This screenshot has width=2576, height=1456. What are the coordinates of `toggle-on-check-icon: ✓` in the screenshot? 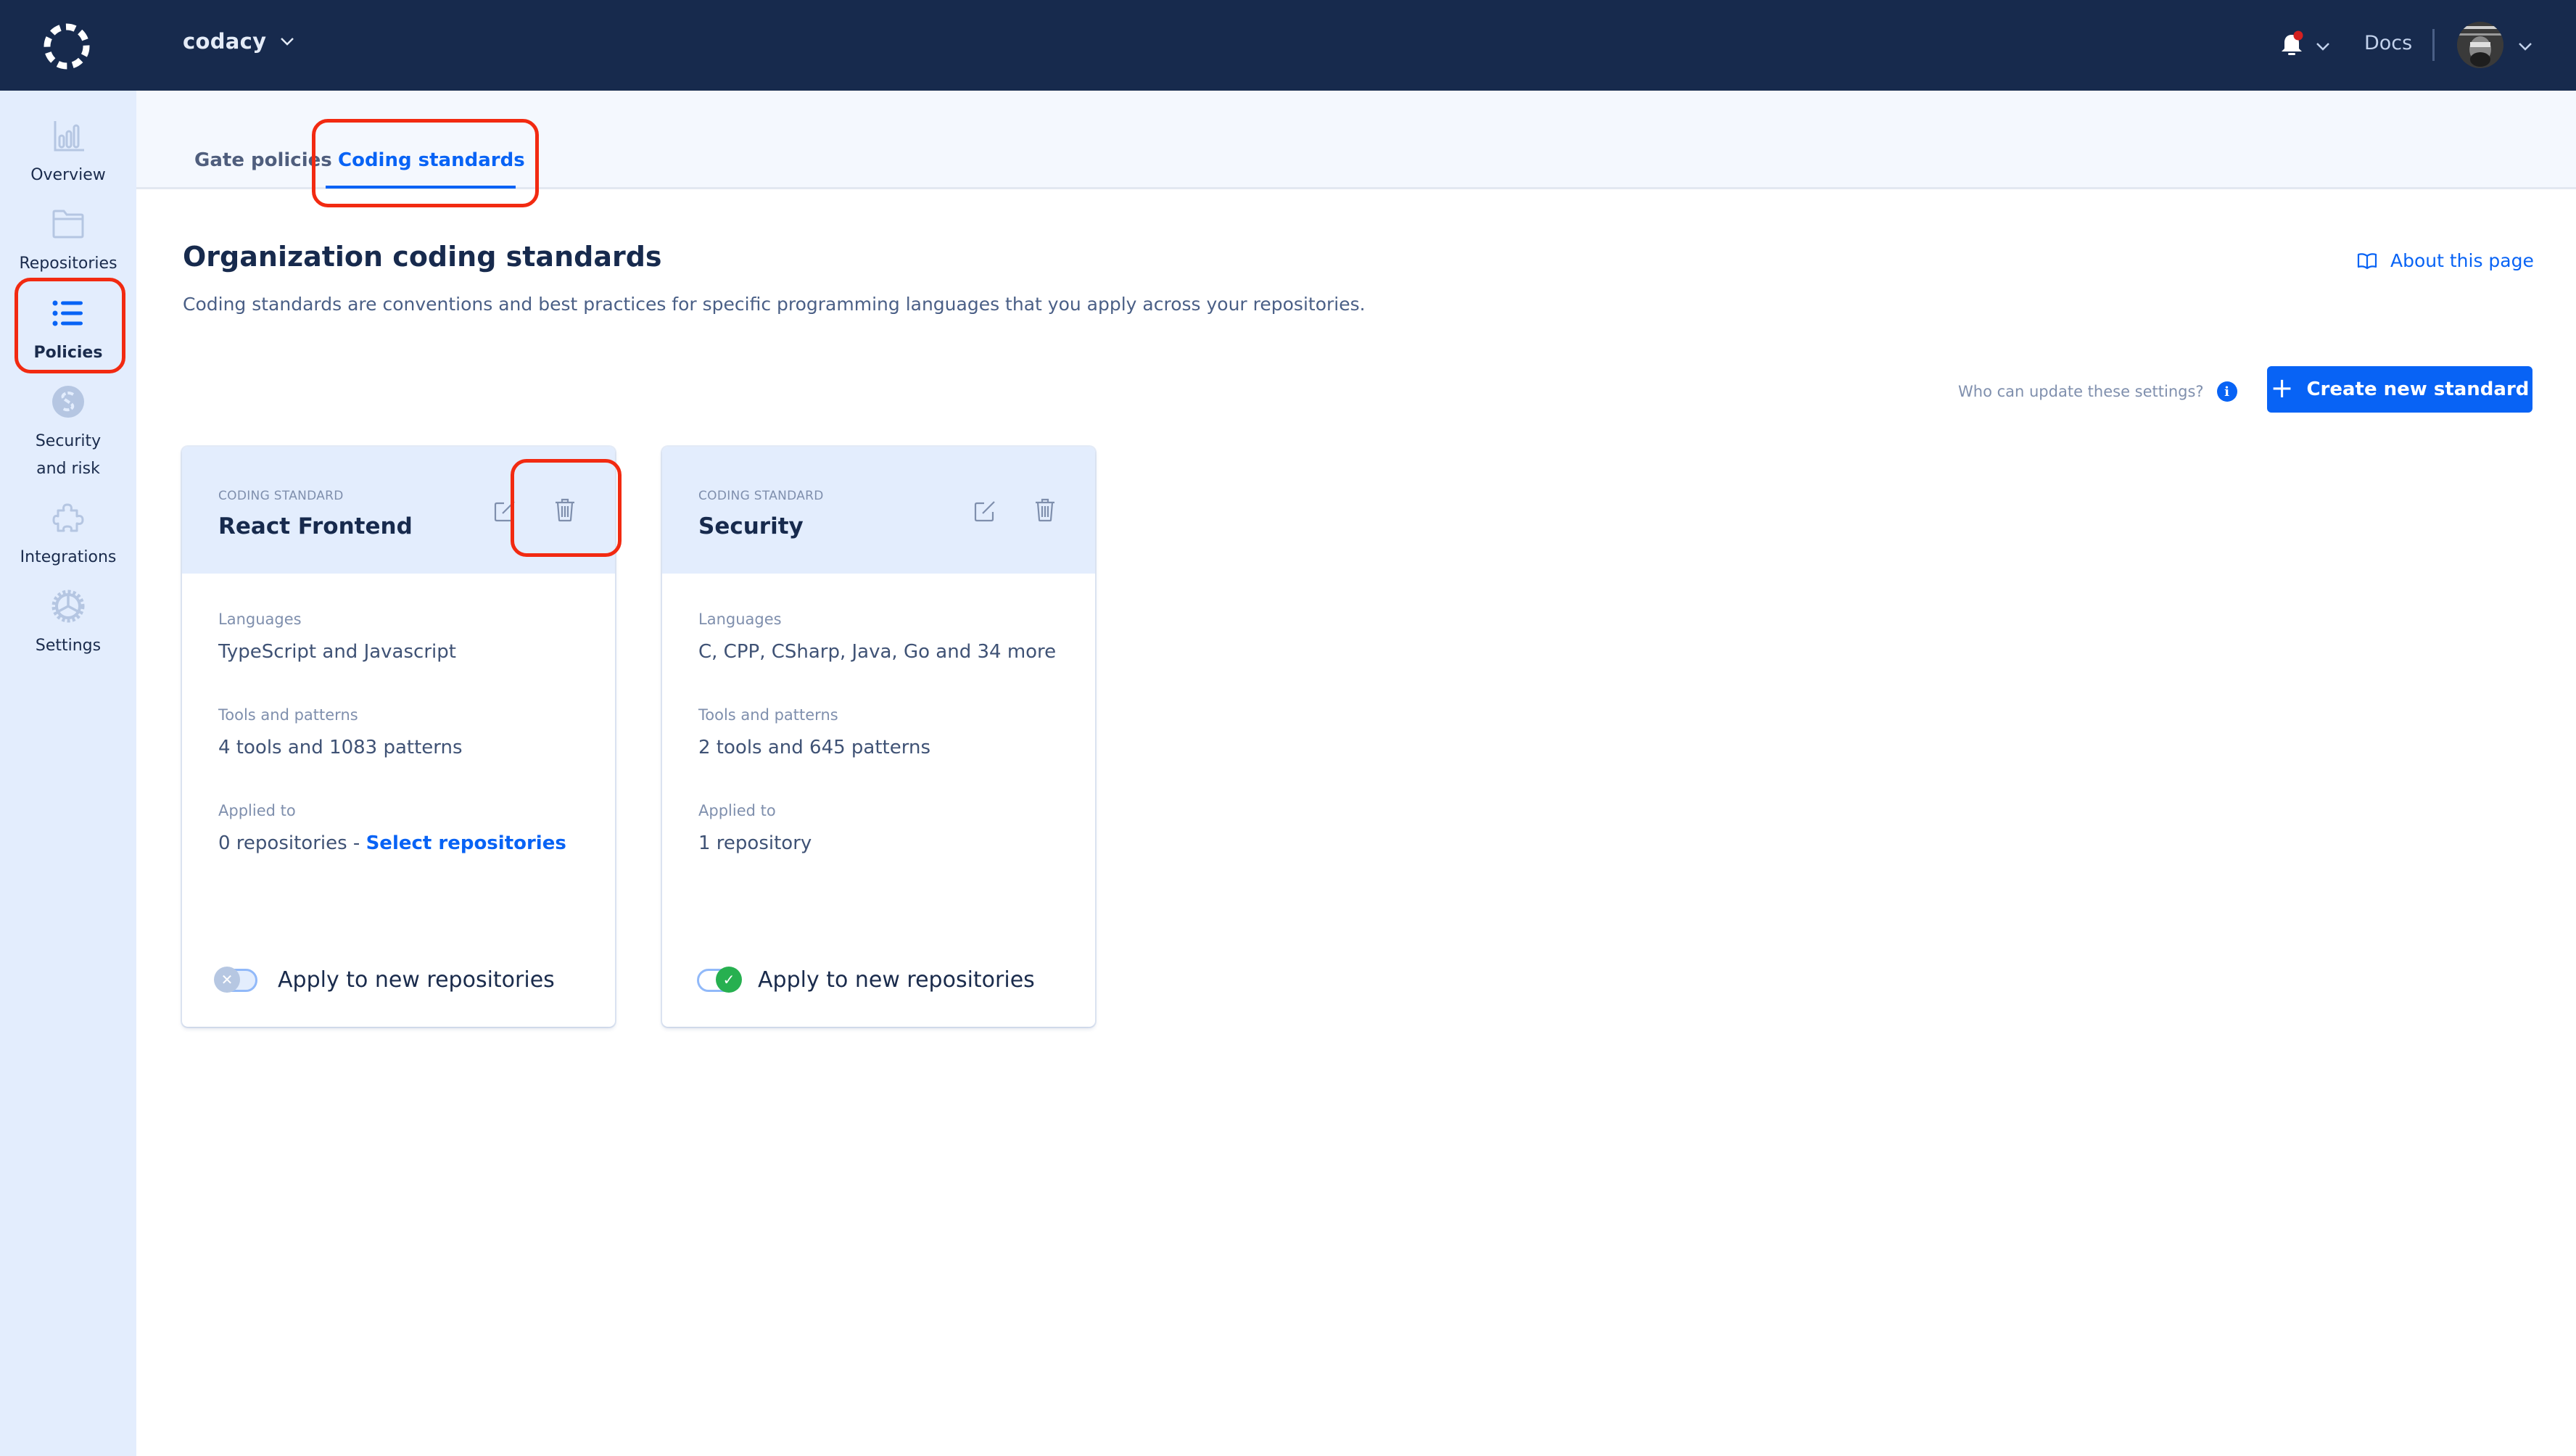 It's located at (729, 979).